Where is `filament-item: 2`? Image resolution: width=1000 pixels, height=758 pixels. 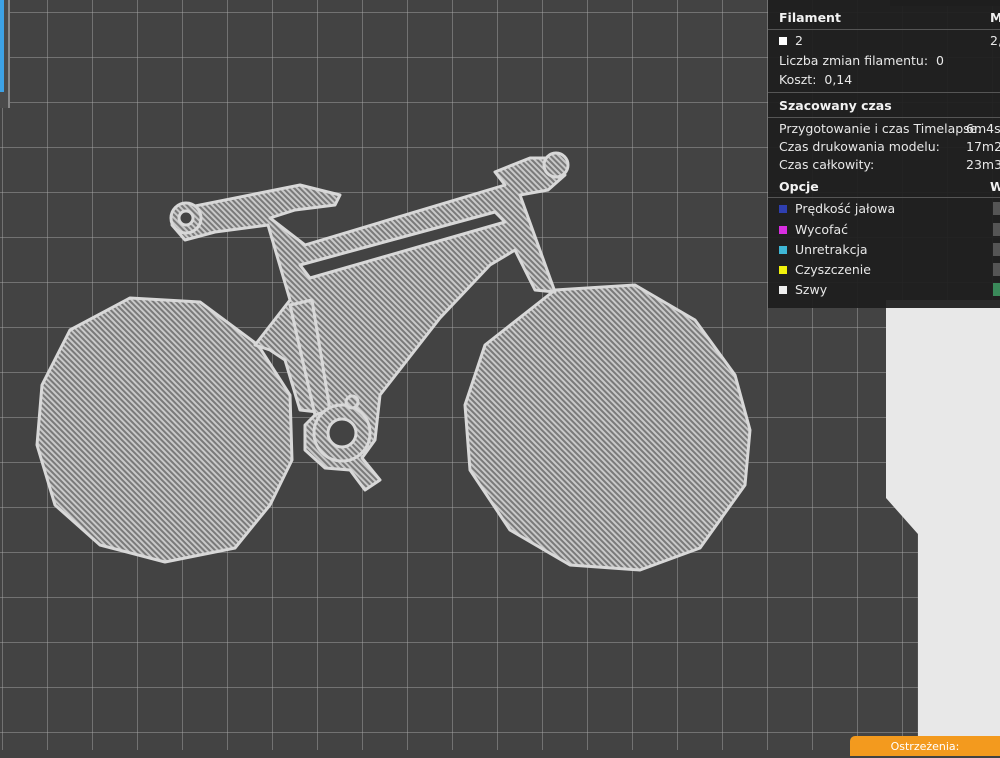
filament-item: 2 is located at coordinates (791, 40).